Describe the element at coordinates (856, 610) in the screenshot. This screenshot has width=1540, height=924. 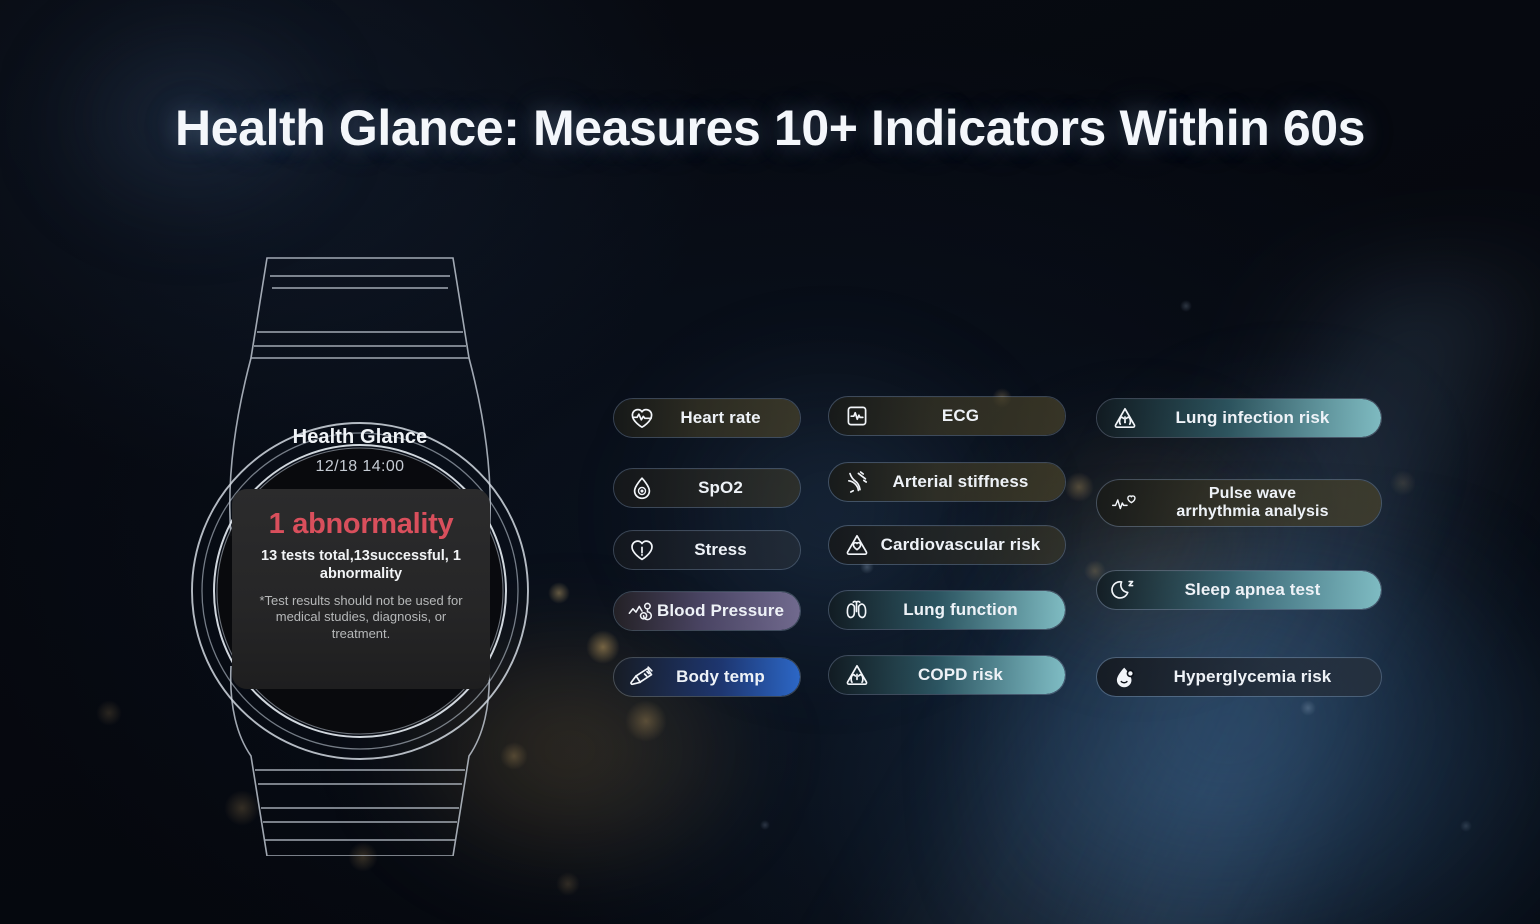
I see `lungs-icon` at that location.